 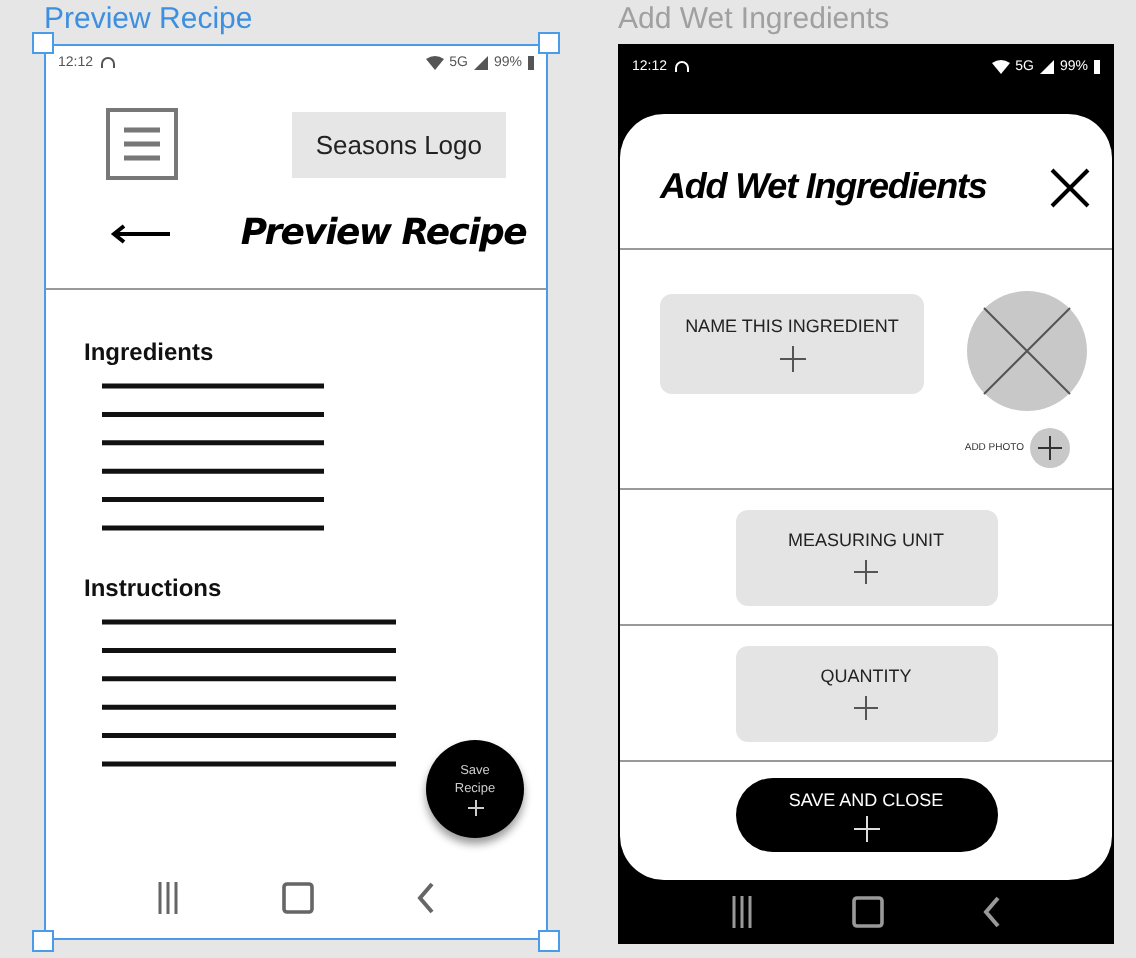 I want to click on back-arrow-icon, so click(x=140, y=233).